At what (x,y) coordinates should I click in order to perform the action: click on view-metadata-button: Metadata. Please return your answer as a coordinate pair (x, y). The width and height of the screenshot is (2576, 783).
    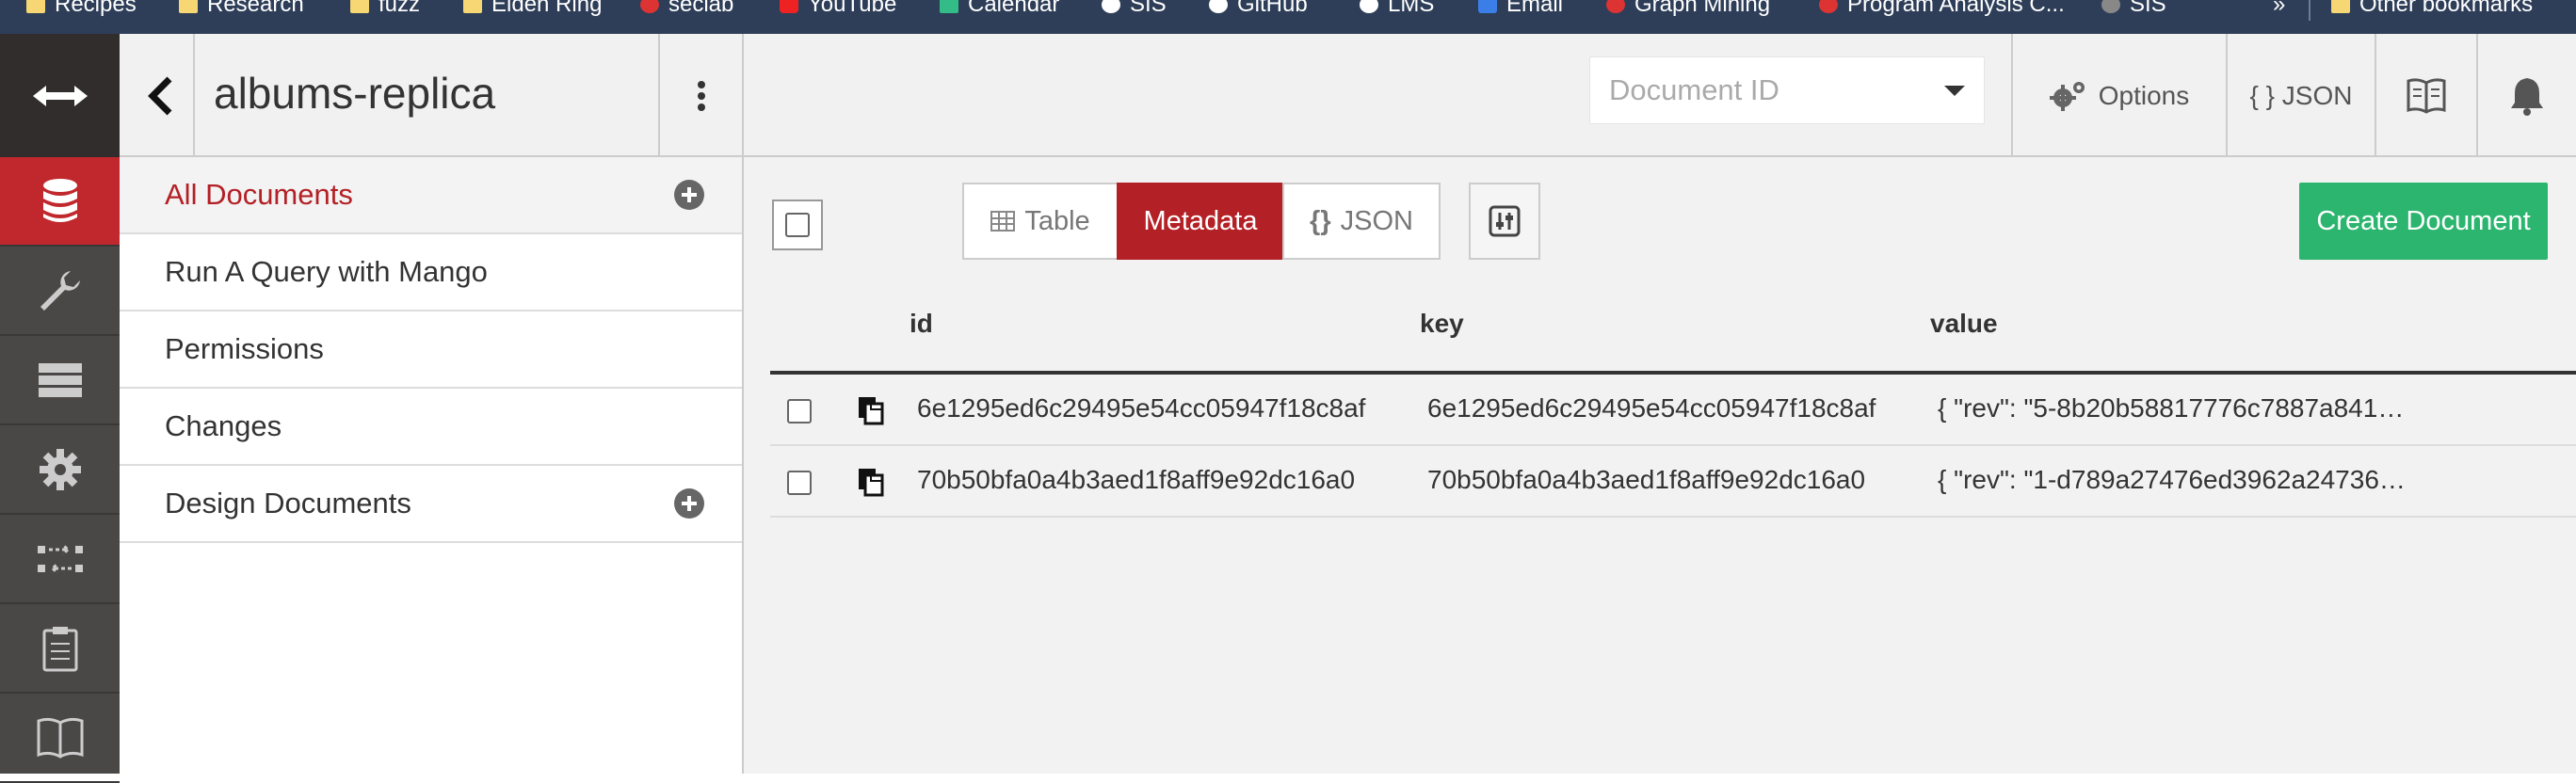
    Looking at the image, I should click on (1200, 221).